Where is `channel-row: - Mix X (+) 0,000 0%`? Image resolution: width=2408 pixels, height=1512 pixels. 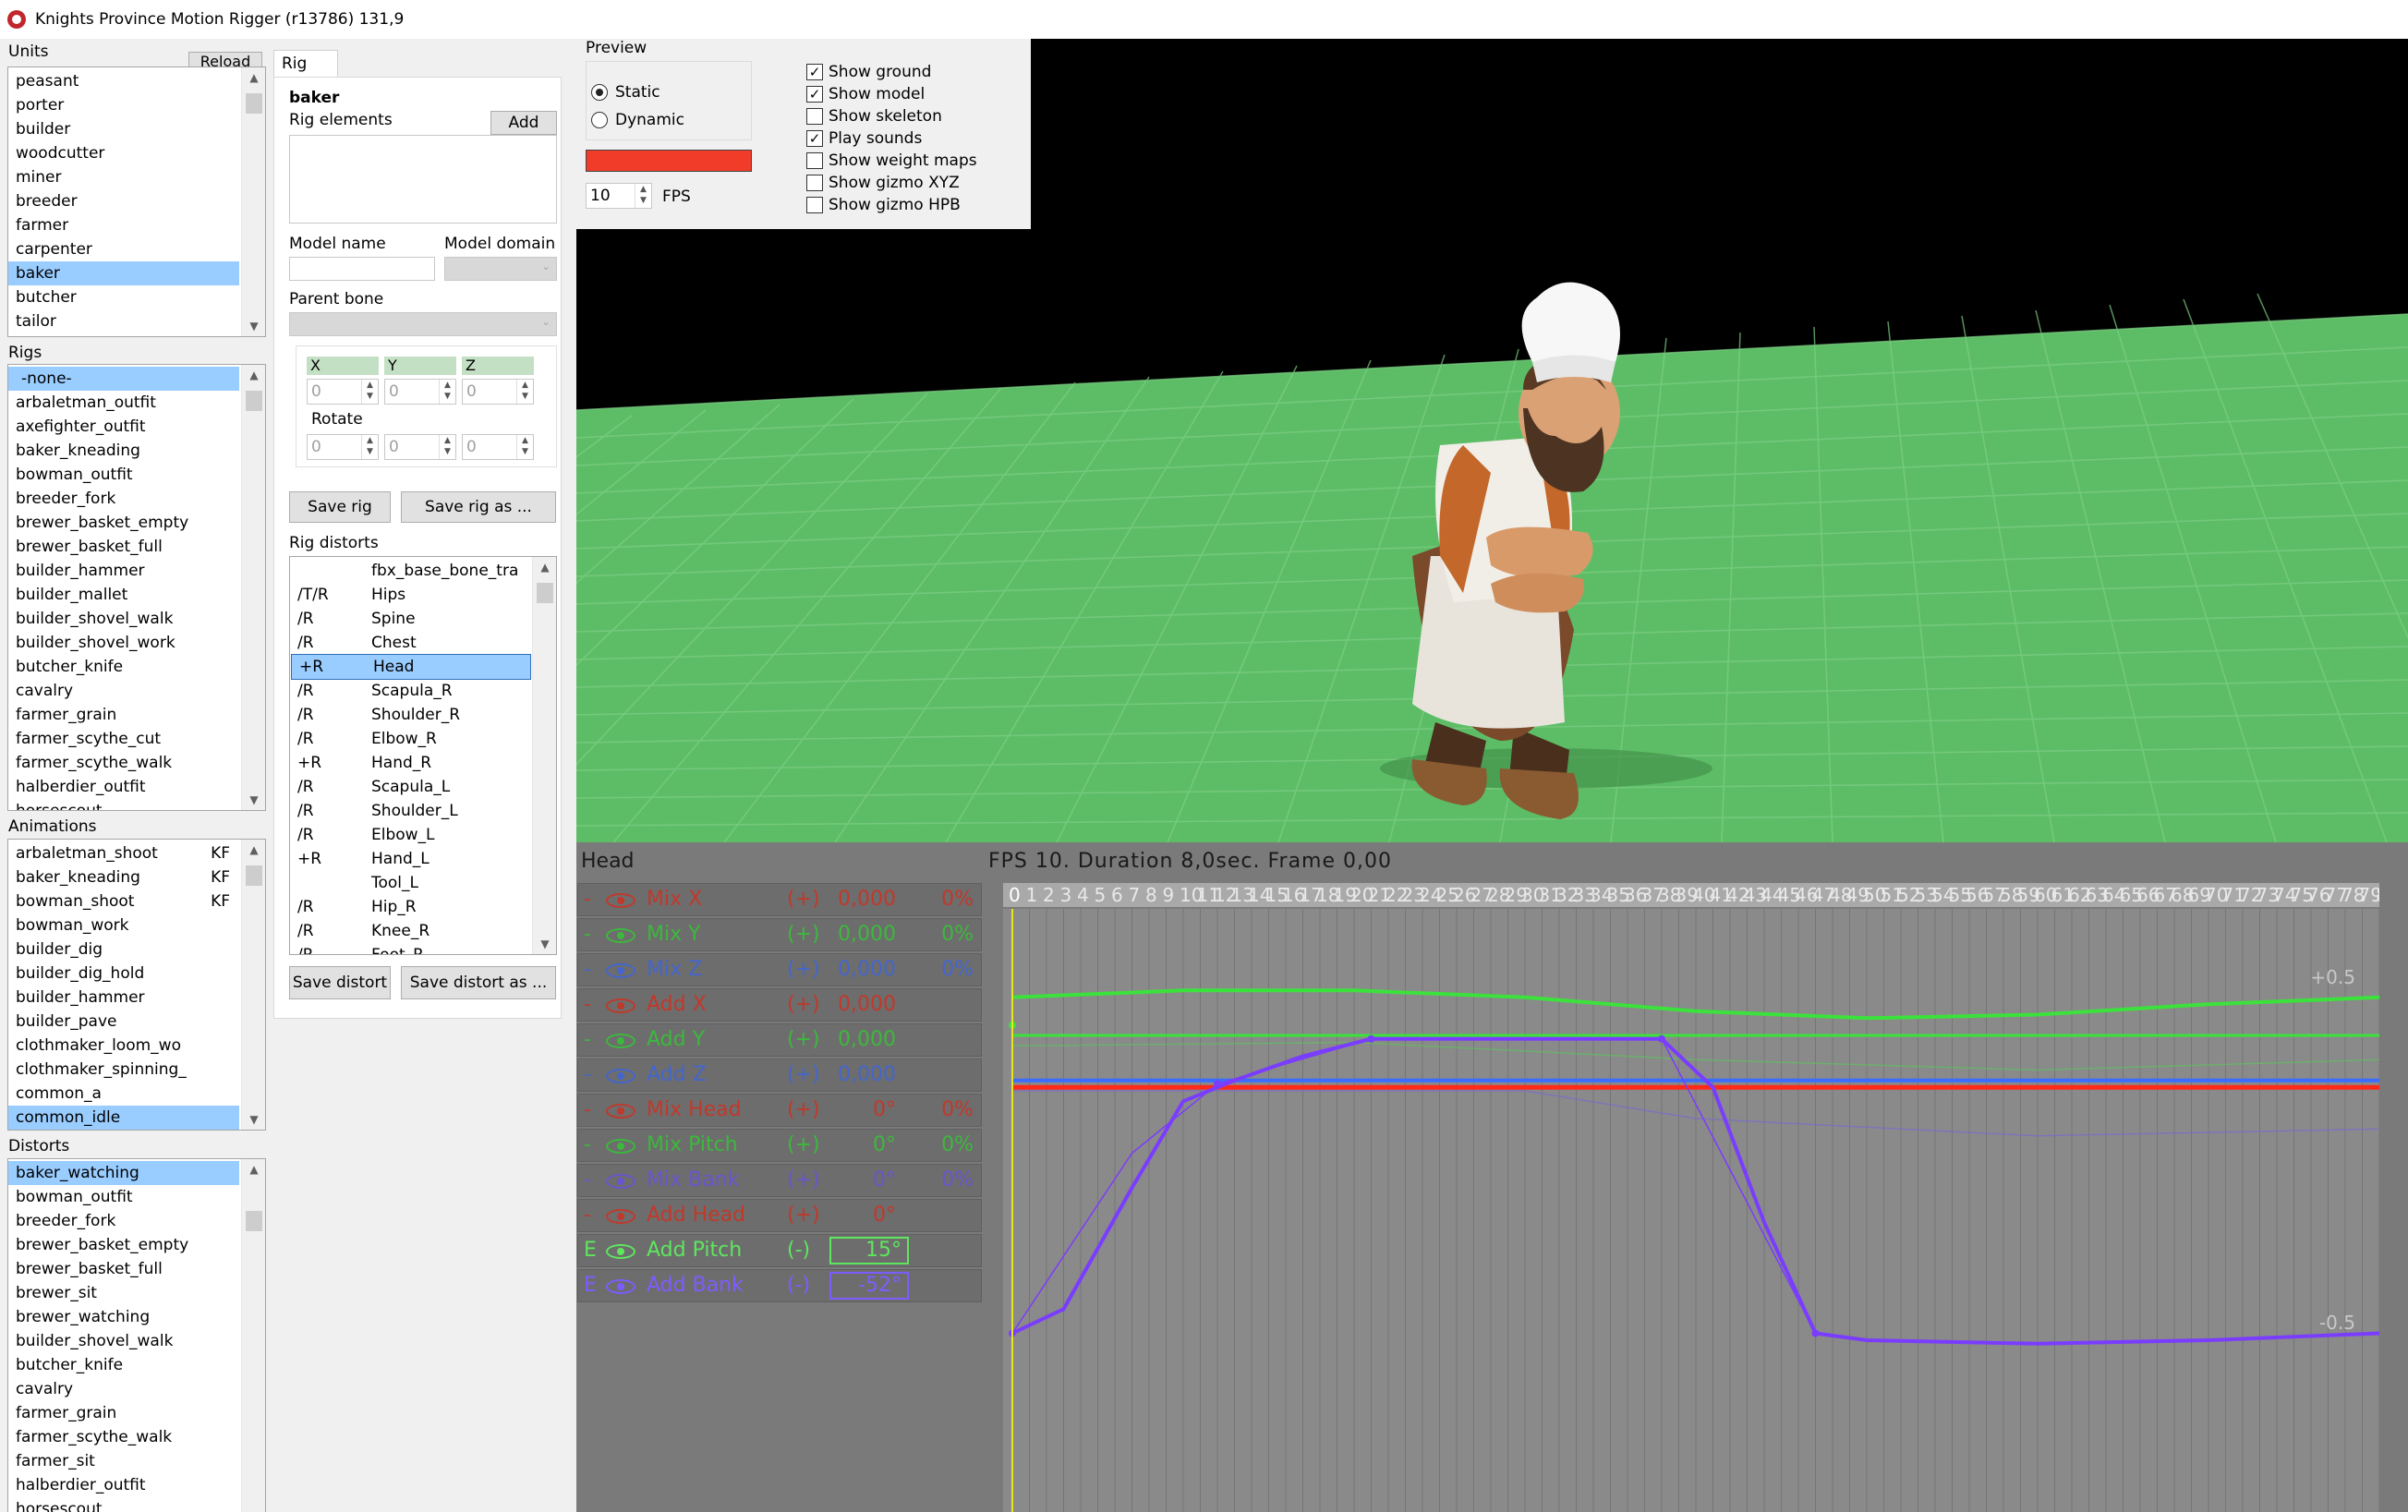
channel-row: - Mix X (+) 0,000 0% is located at coordinates (780, 899).